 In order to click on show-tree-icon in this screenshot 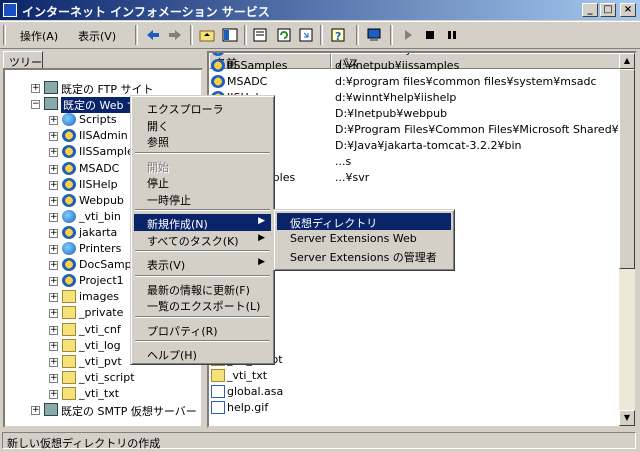, I will do `click(230, 35)`.